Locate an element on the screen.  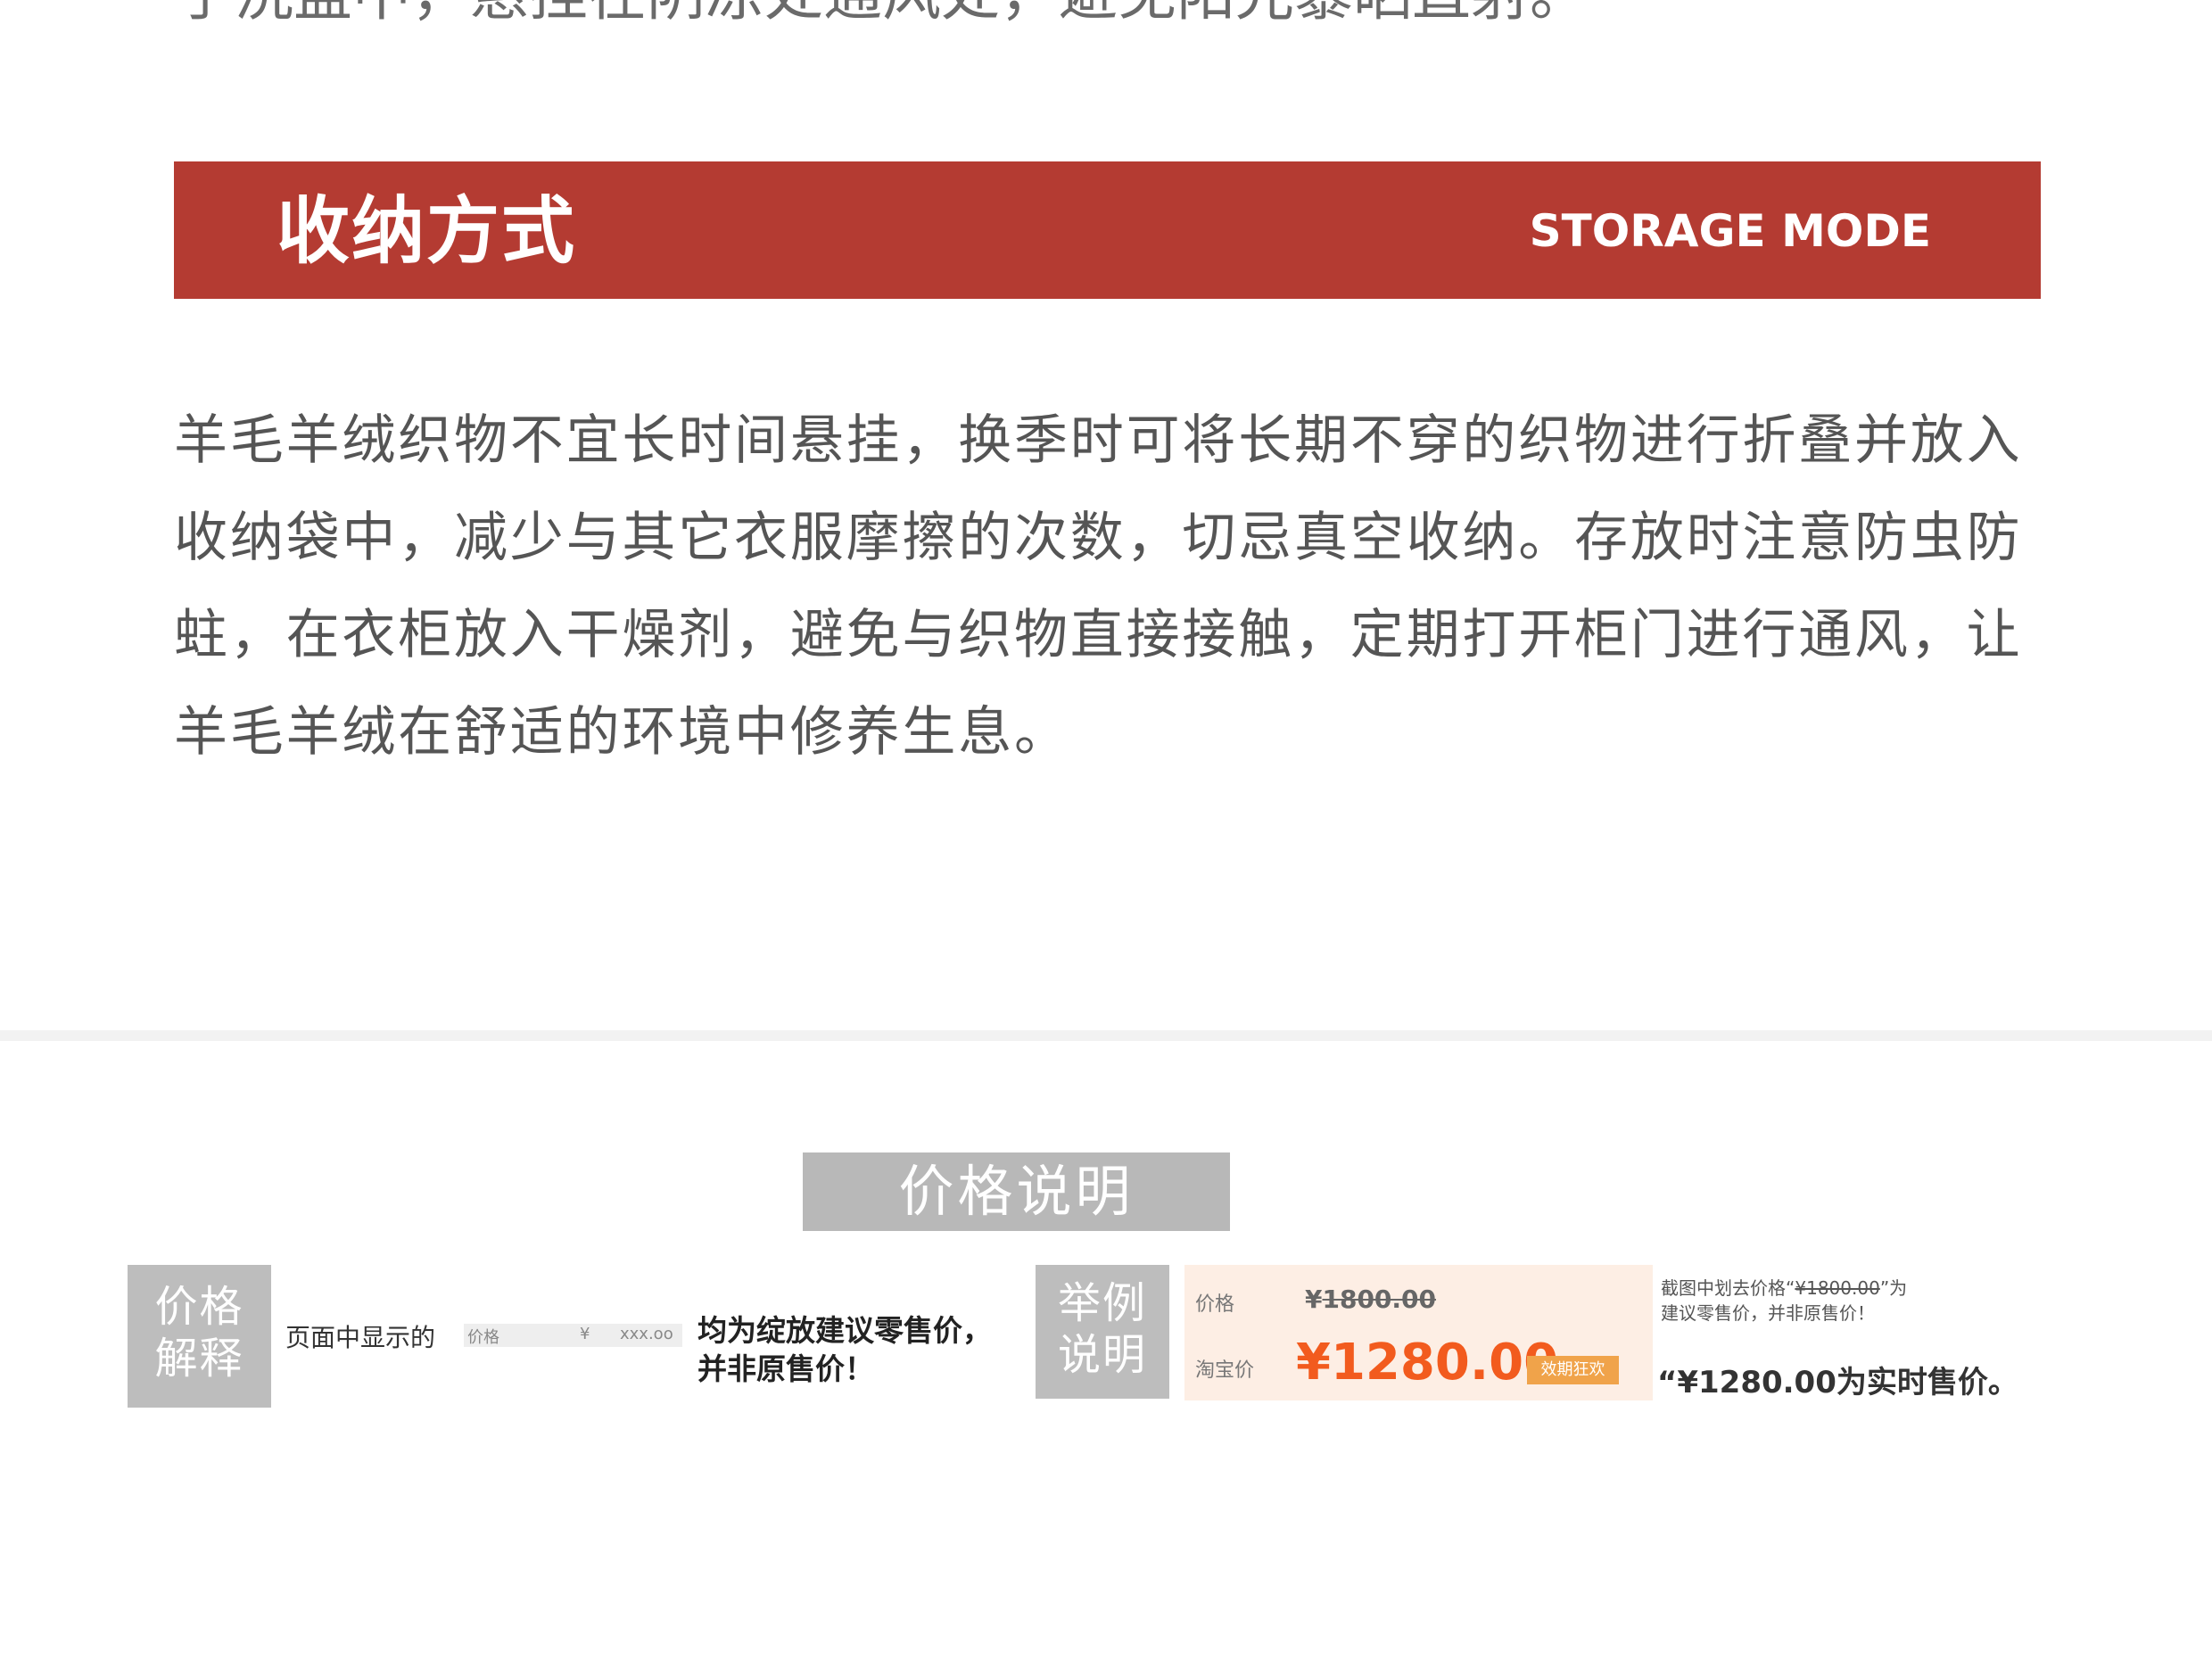
price-explanation-line2: 解释 is located at coordinates (199, 1359).